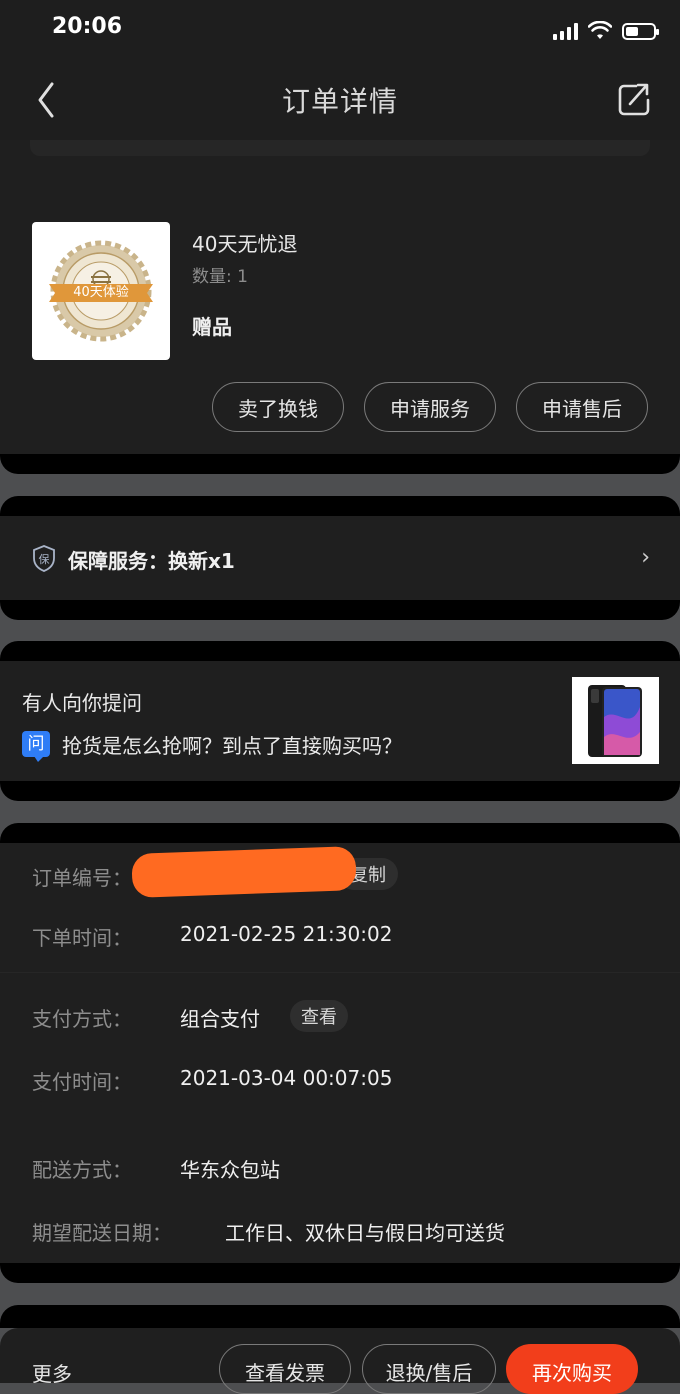 The width and height of the screenshot is (680, 1394). I want to click on status-icons, so click(606, 31).